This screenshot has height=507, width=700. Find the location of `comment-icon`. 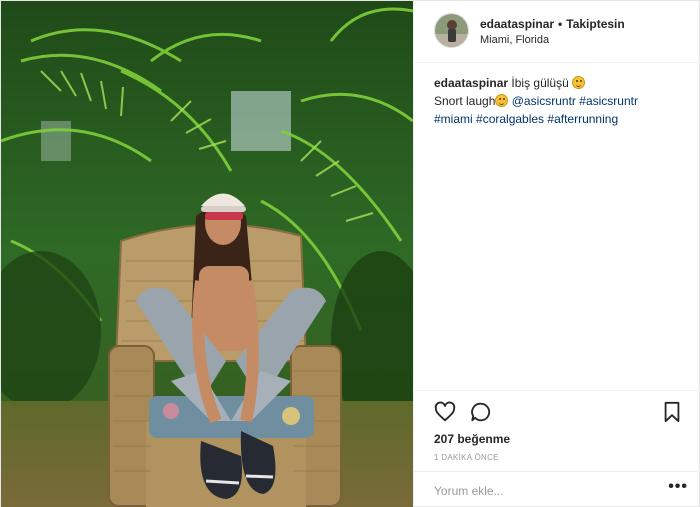

comment-icon is located at coordinates (481, 412).